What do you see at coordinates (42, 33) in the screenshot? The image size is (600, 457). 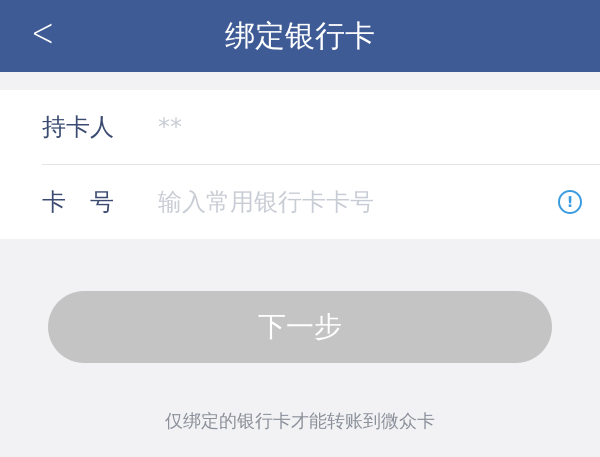 I see `back-button: <` at bounding box center [42, 33].